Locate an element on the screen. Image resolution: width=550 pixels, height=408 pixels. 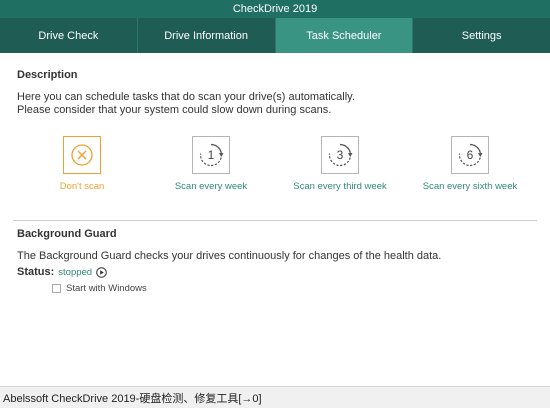
start-with-windows-checkbox is located at coordinates (56, 288).